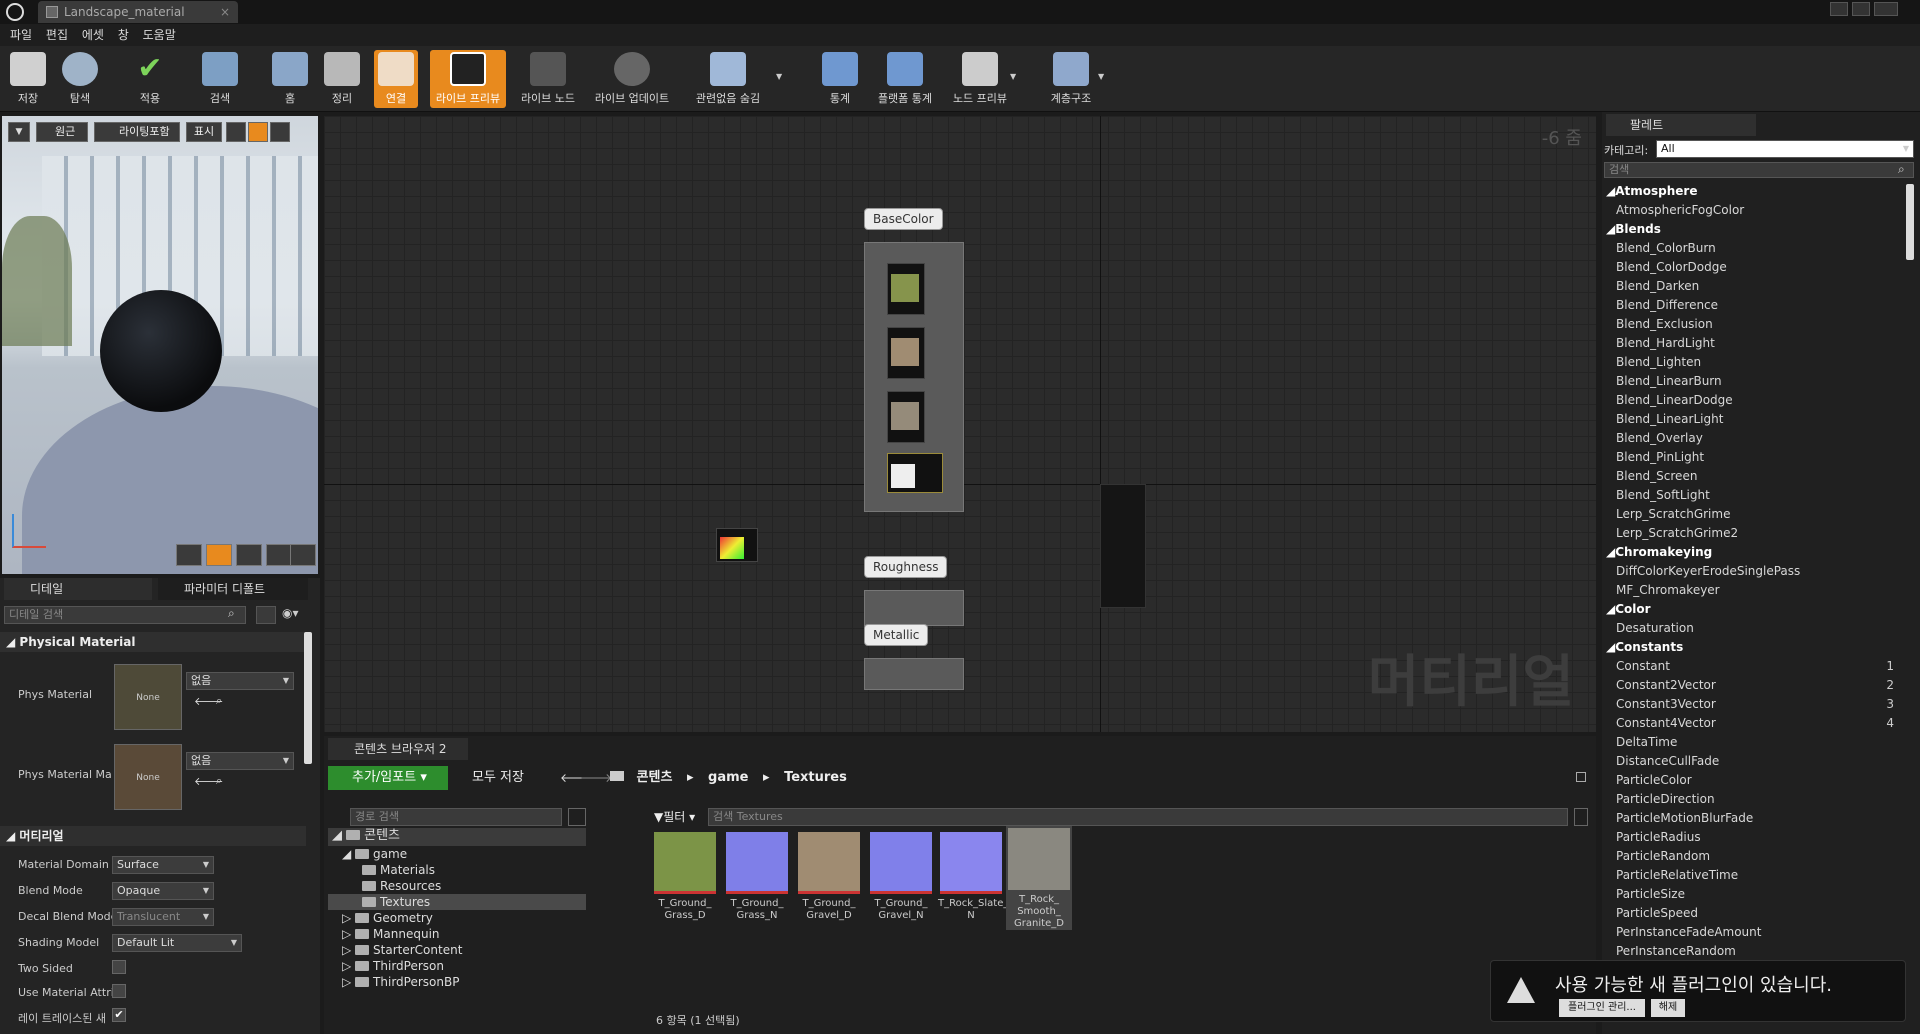 The height and width of the screenshot is (1034, 1920). Describe the element at coordinates (280, 132) in the screenshot. I see `maximize-viewport-icon` at that location.